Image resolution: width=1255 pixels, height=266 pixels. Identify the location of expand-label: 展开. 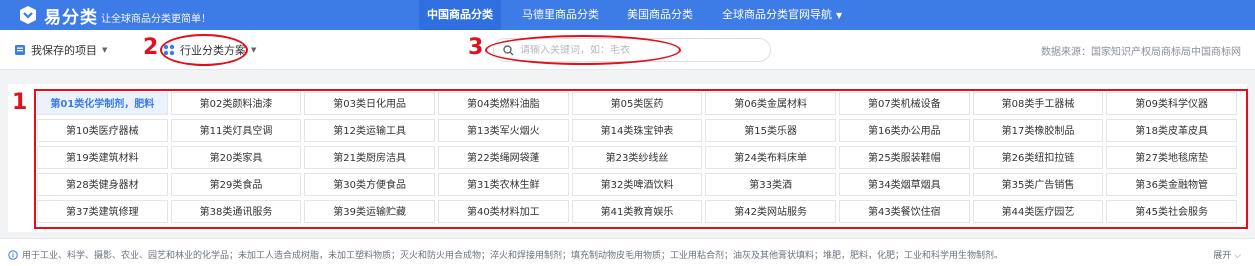
(1222, 256).